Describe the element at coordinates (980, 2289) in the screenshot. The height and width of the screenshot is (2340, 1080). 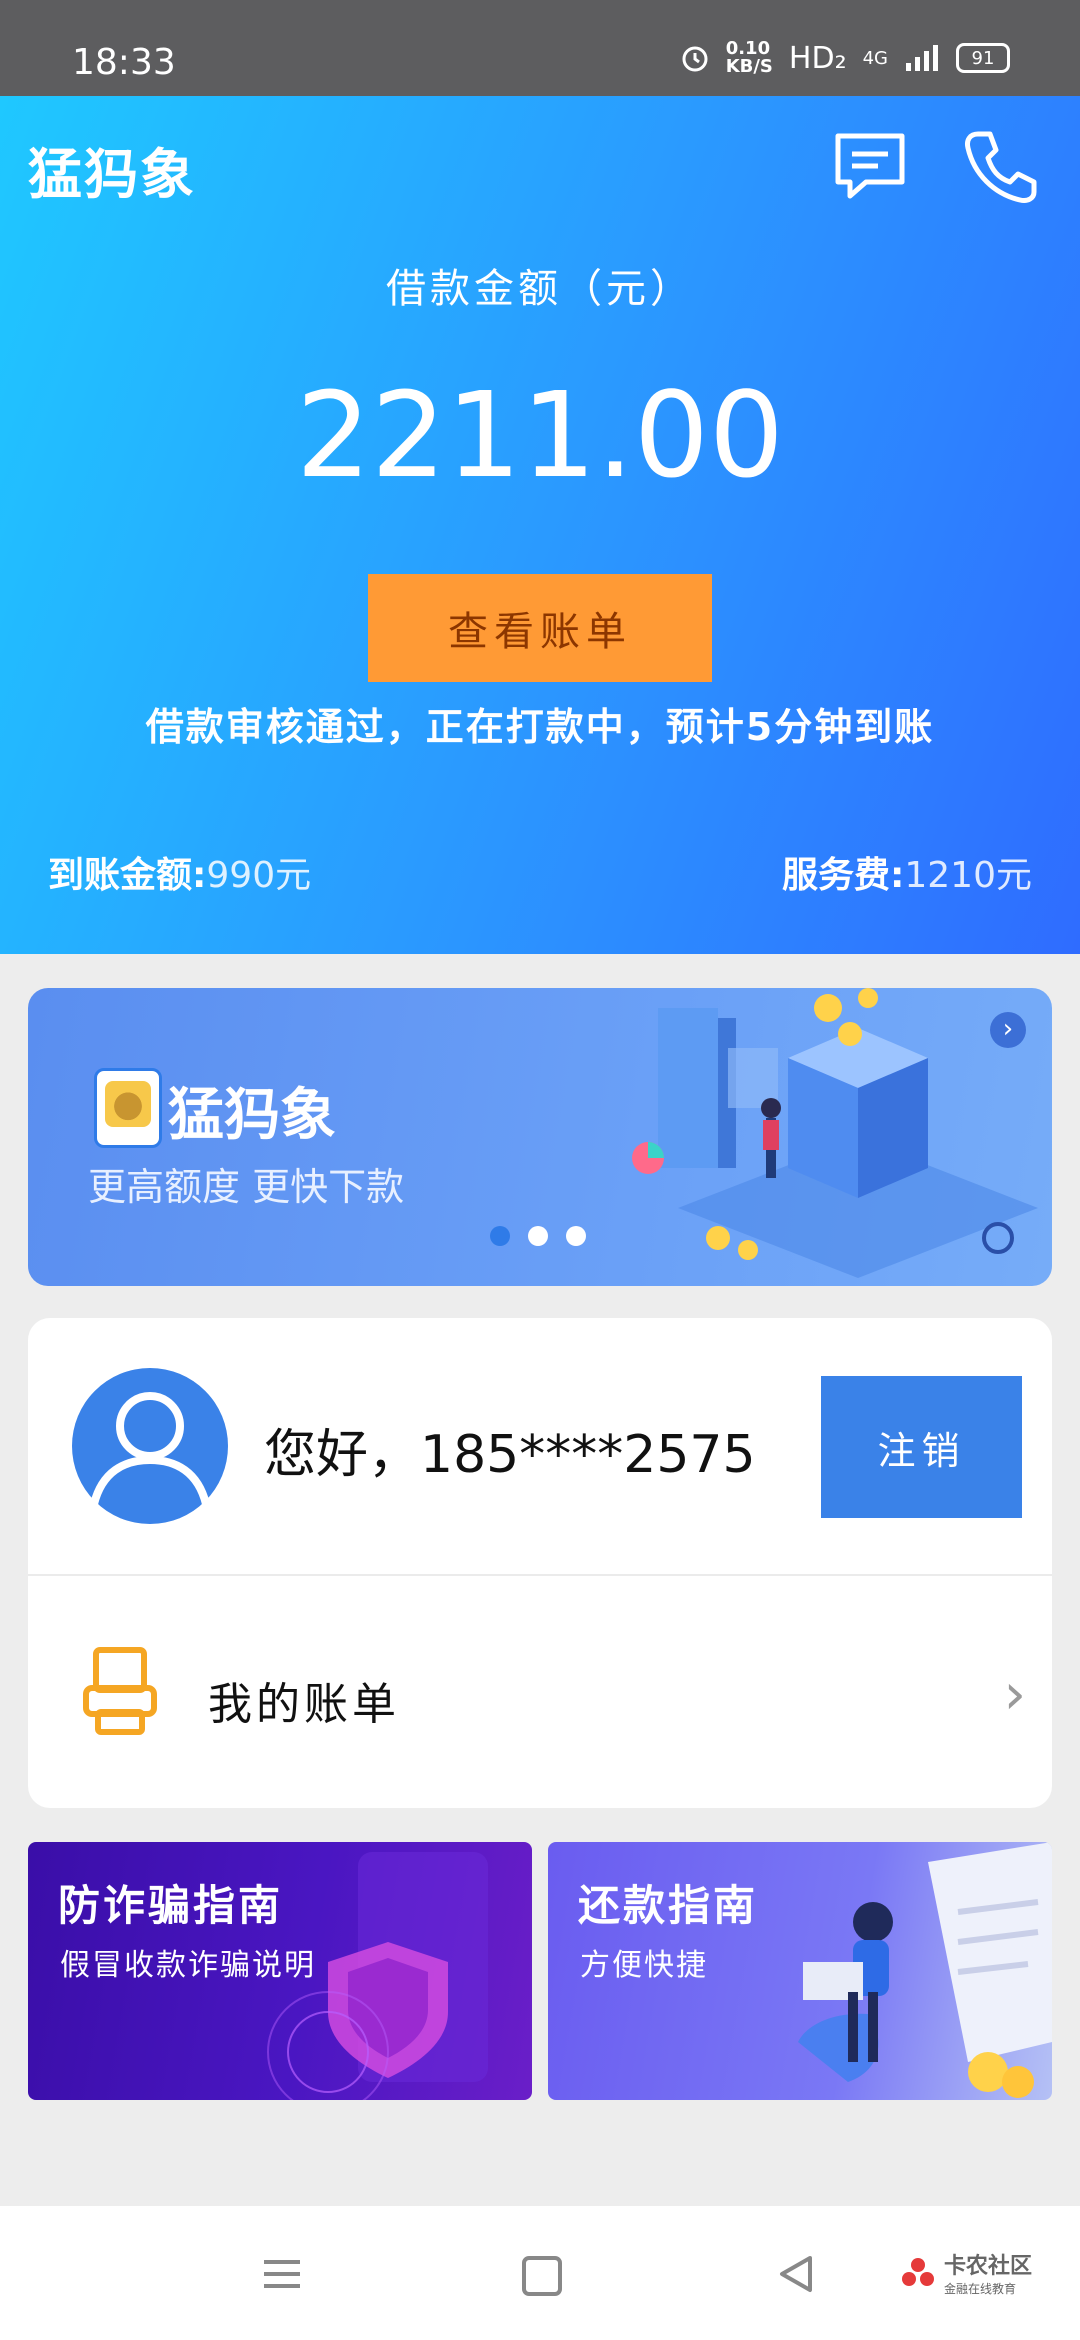
I see `watermark-subtitle: 金融在线教育` at that location.